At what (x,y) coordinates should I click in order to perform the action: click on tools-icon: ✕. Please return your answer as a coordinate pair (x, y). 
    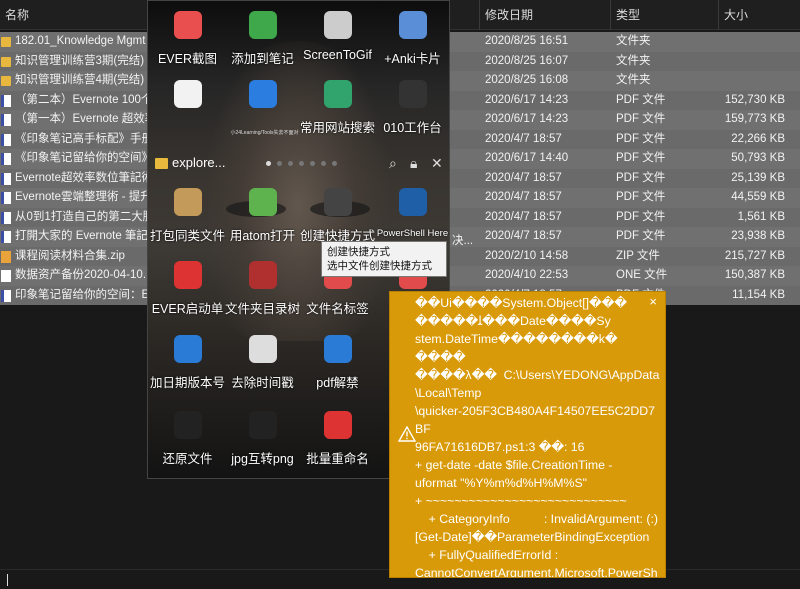
    Looking at the image, I should click on (437, 163).